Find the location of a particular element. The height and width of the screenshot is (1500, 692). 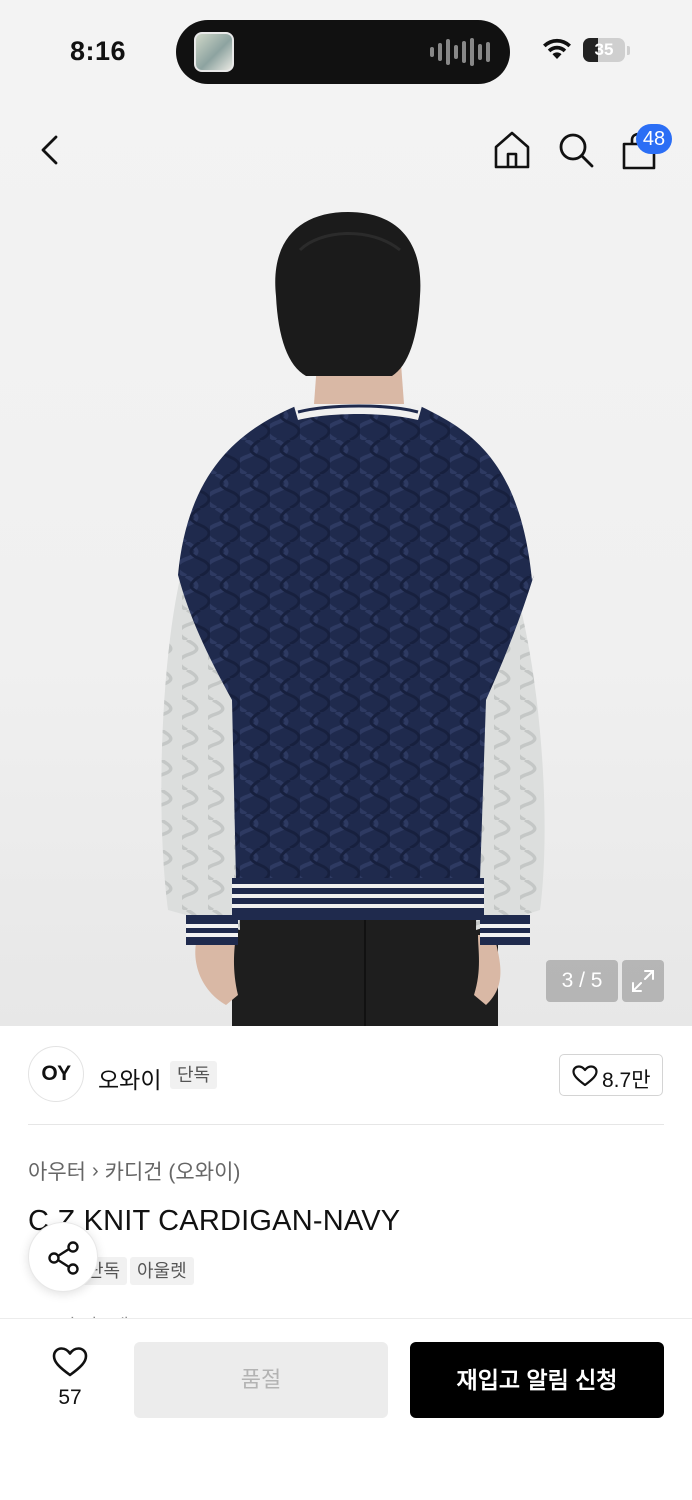

search-icon is located at coordinates (576, 150).